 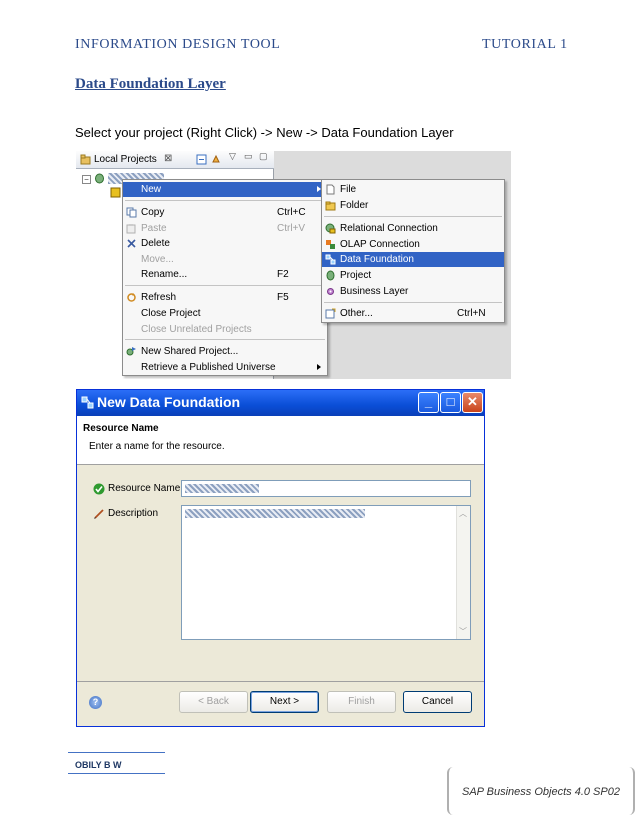 I want to click on minimize-button: _, so click(x=428, y=402).